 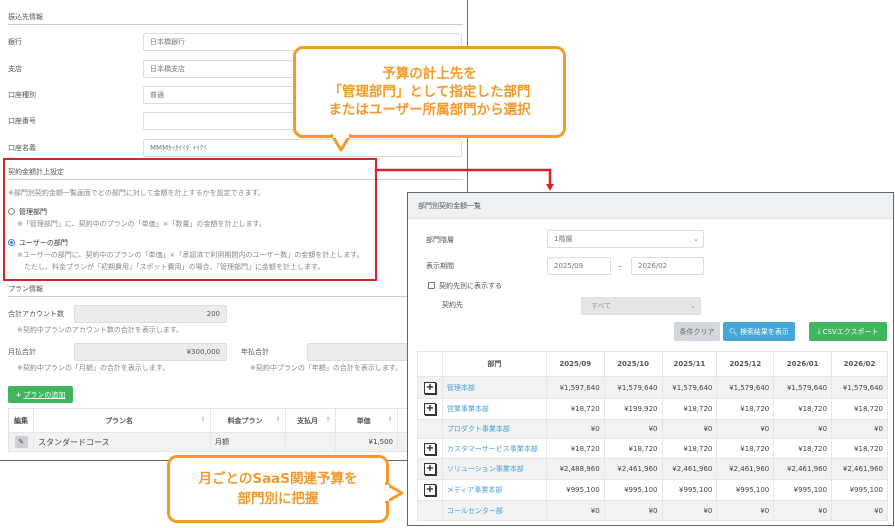 I want to click on callout-bottom-tail, so click(x=394, y=493).